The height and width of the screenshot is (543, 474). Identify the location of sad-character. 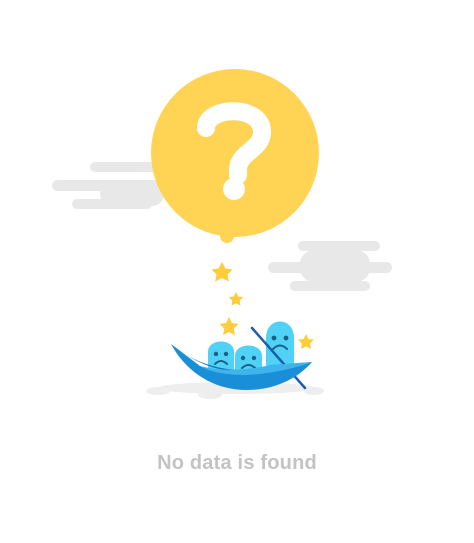
(221, 356).